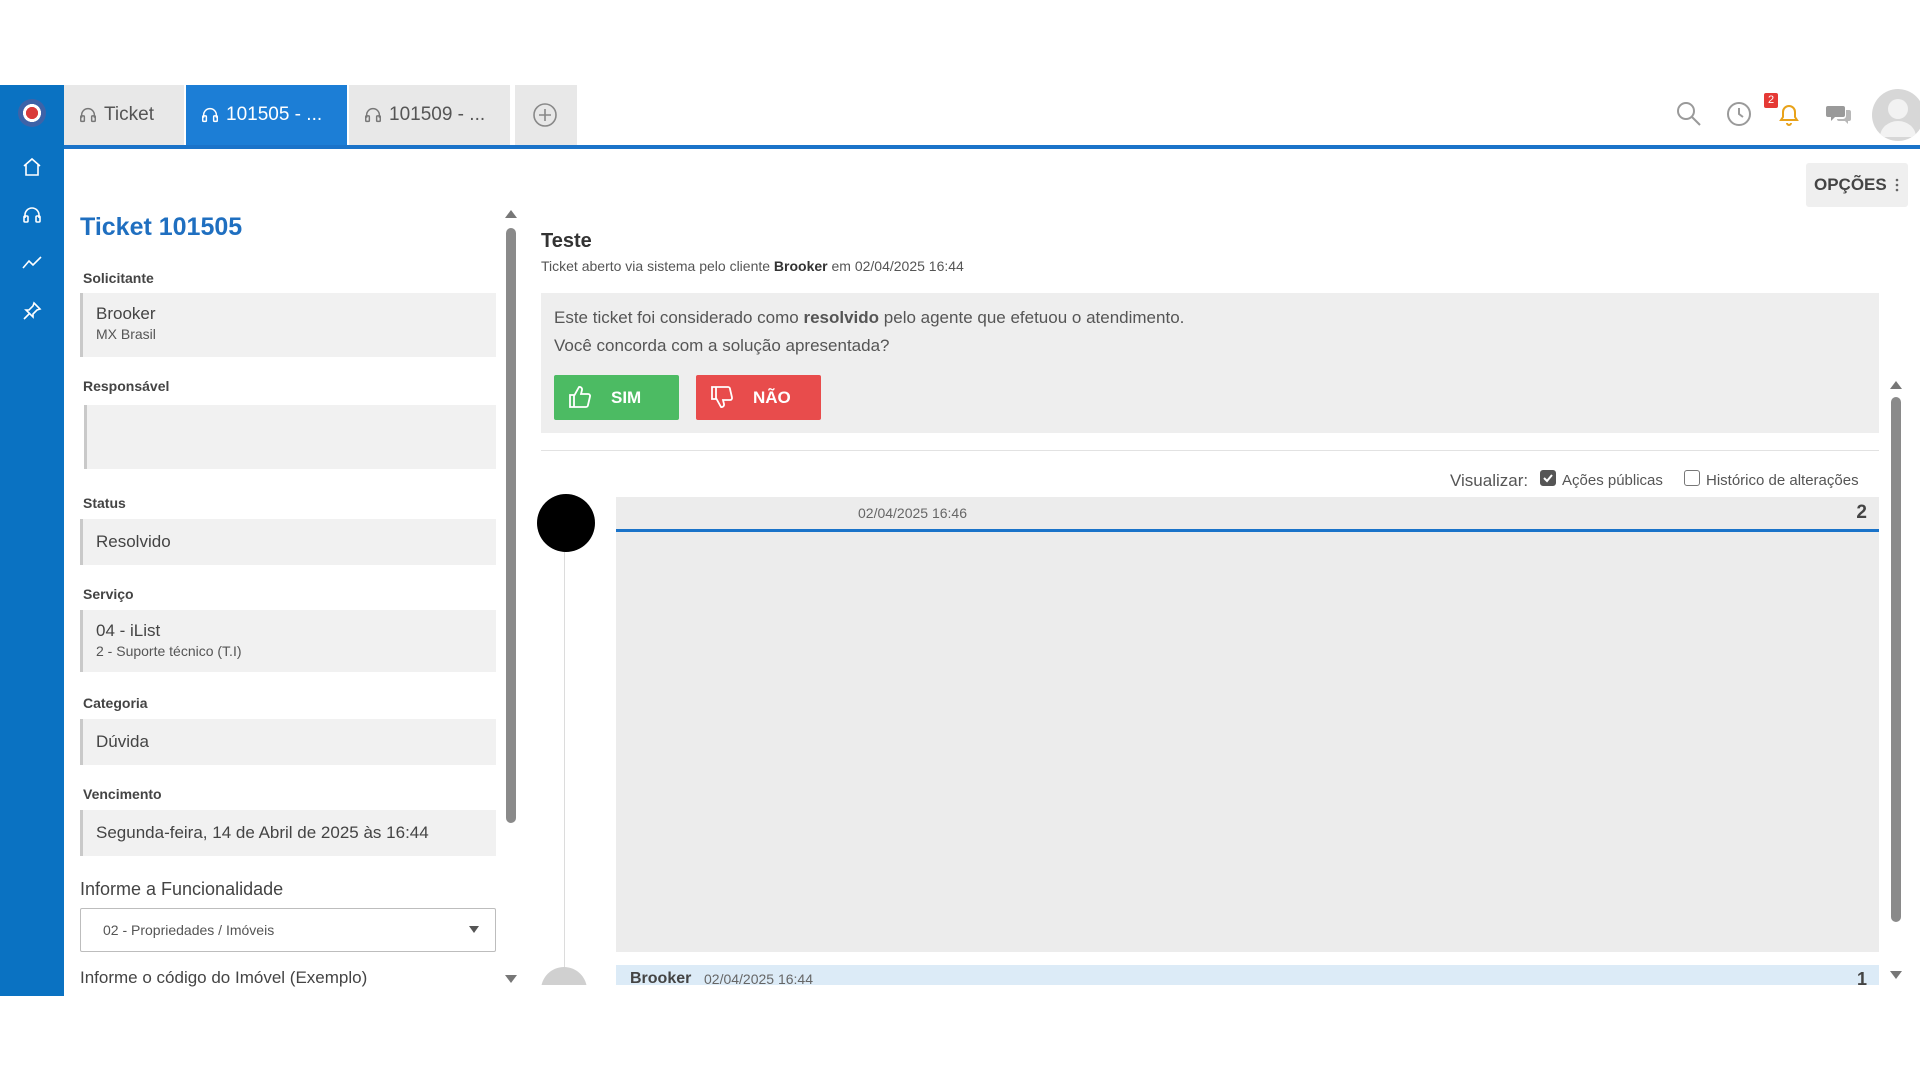 This screenshot has height=1080, width=1920. I want to click on timeline-entry: Brooker 02/04/2025 16:44 1, so click(1247, 975).